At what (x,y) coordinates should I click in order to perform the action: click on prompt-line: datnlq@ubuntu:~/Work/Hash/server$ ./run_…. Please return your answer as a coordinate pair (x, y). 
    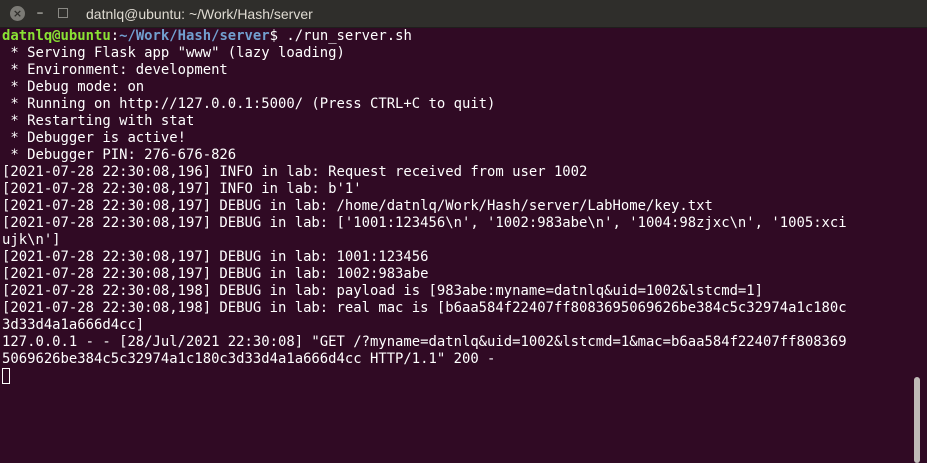
    Looking at the image, I should click on (456, 36).